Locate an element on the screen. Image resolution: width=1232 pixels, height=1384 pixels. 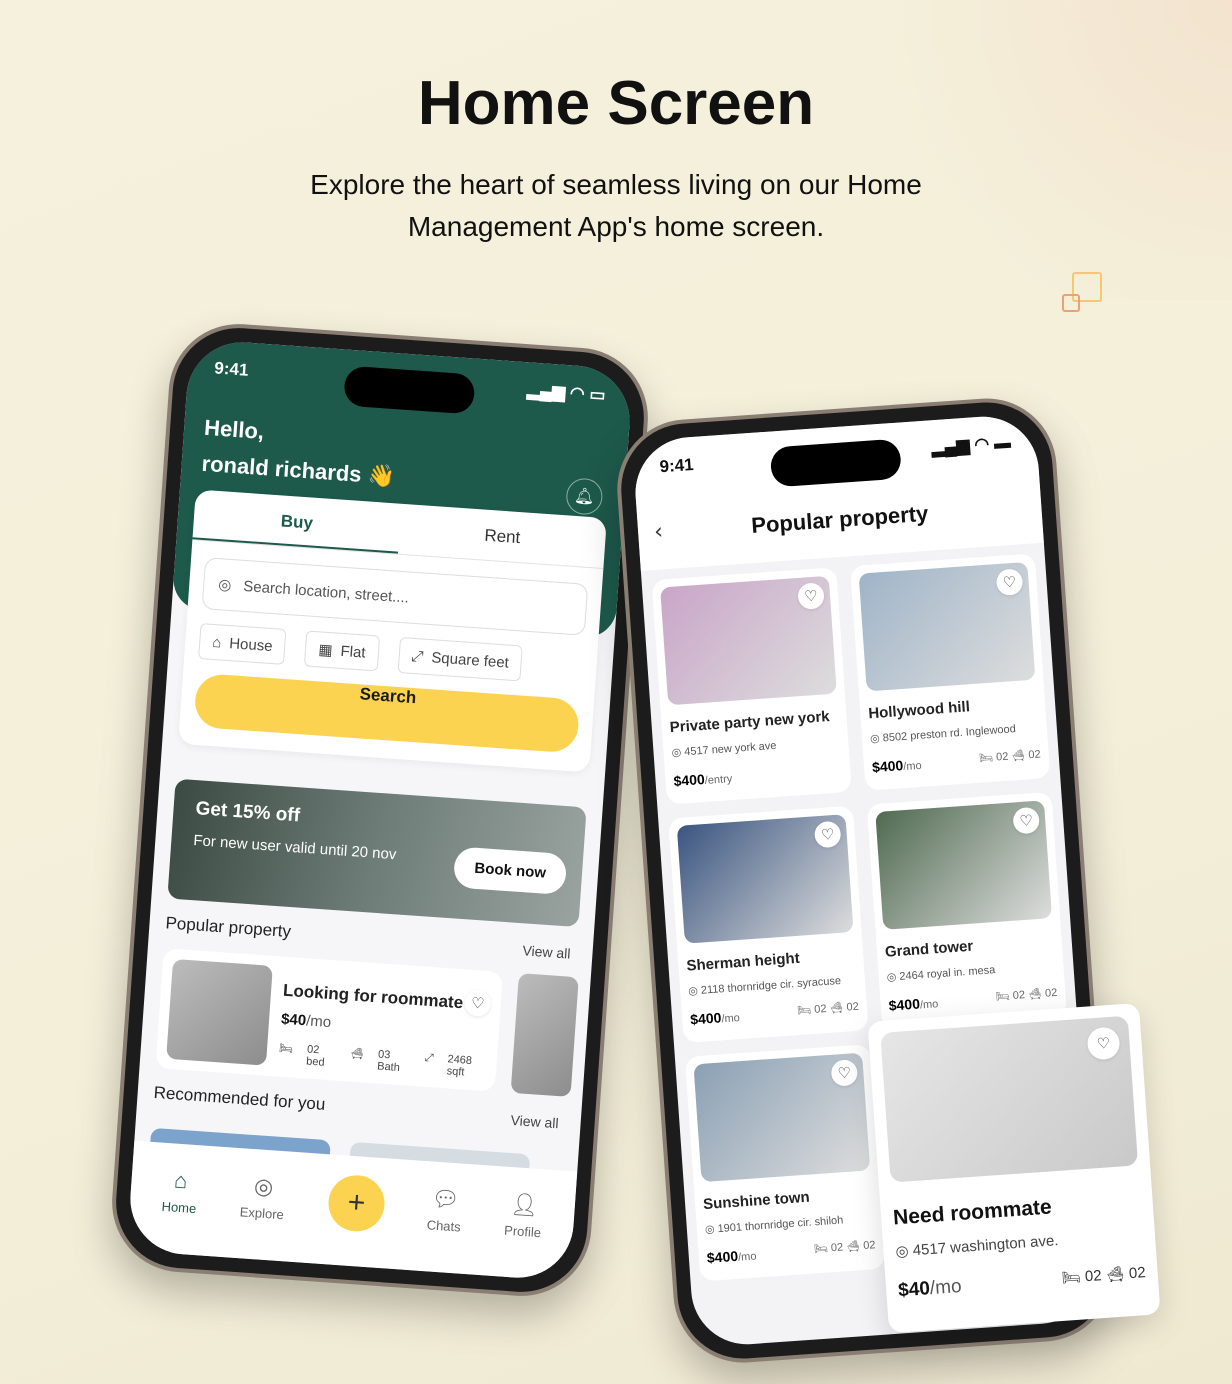
explore-icon: ◎ is located at coordinates (264, 1185).